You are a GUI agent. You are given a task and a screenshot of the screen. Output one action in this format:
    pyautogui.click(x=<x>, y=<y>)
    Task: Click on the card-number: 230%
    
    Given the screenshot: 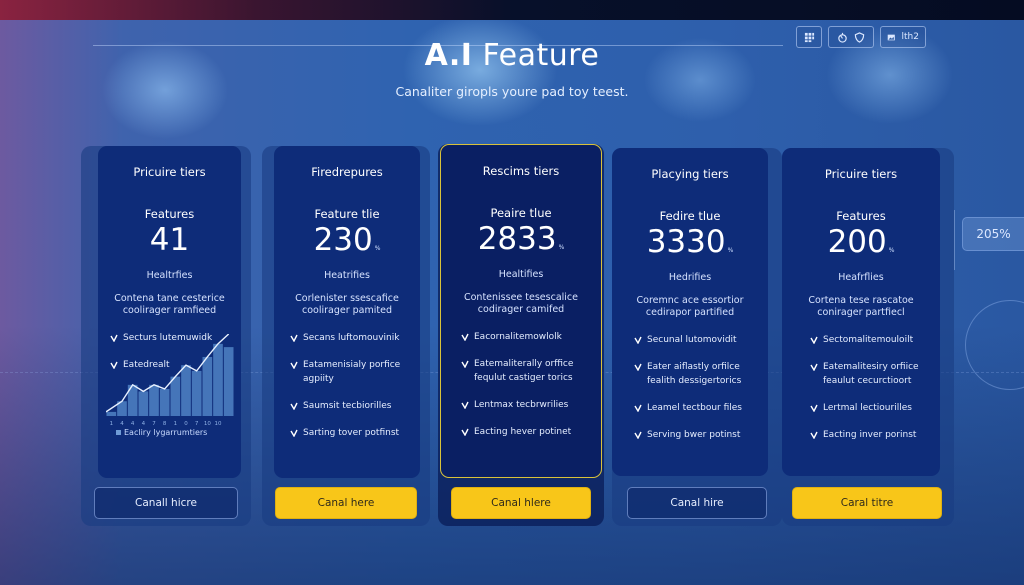 What is the action you would take?
    pyautogui.click(x=347, y=240)
    